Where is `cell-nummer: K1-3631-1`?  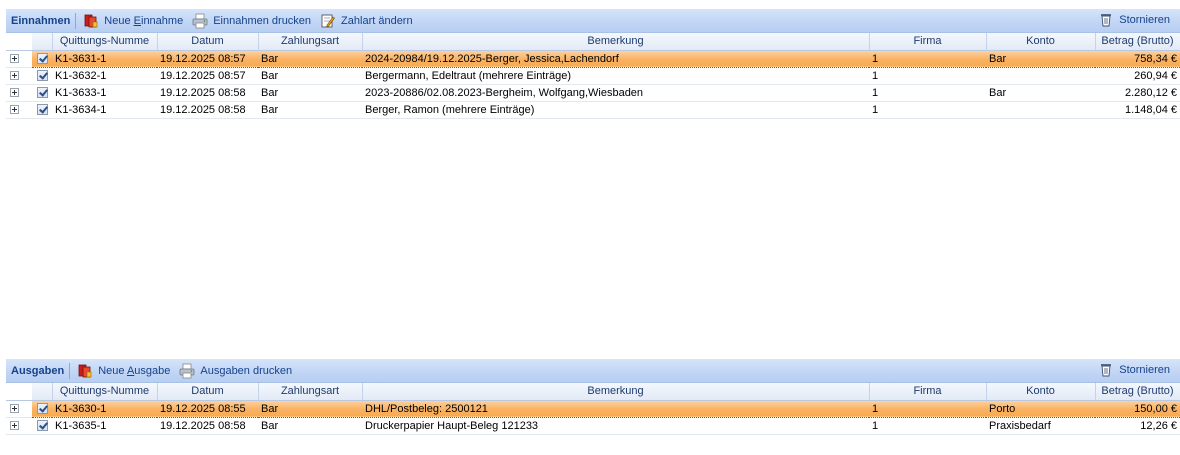
cell-nummer: K1-3631-1 is located at coordinates (104, 59).